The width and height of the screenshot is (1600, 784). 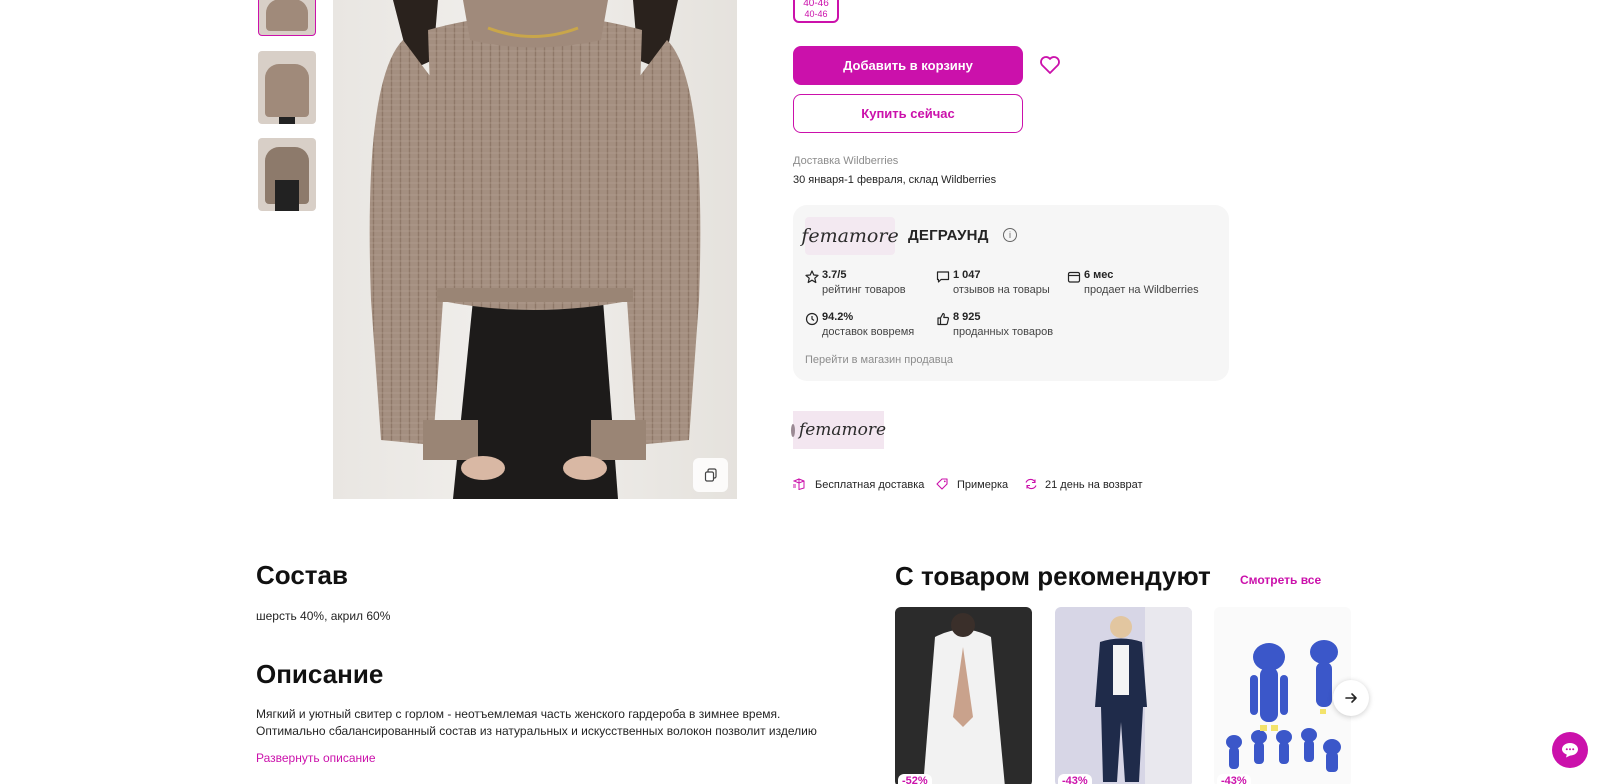 I want to click on perk-return: 21 день на возврат, so click(x=1083, y=484).